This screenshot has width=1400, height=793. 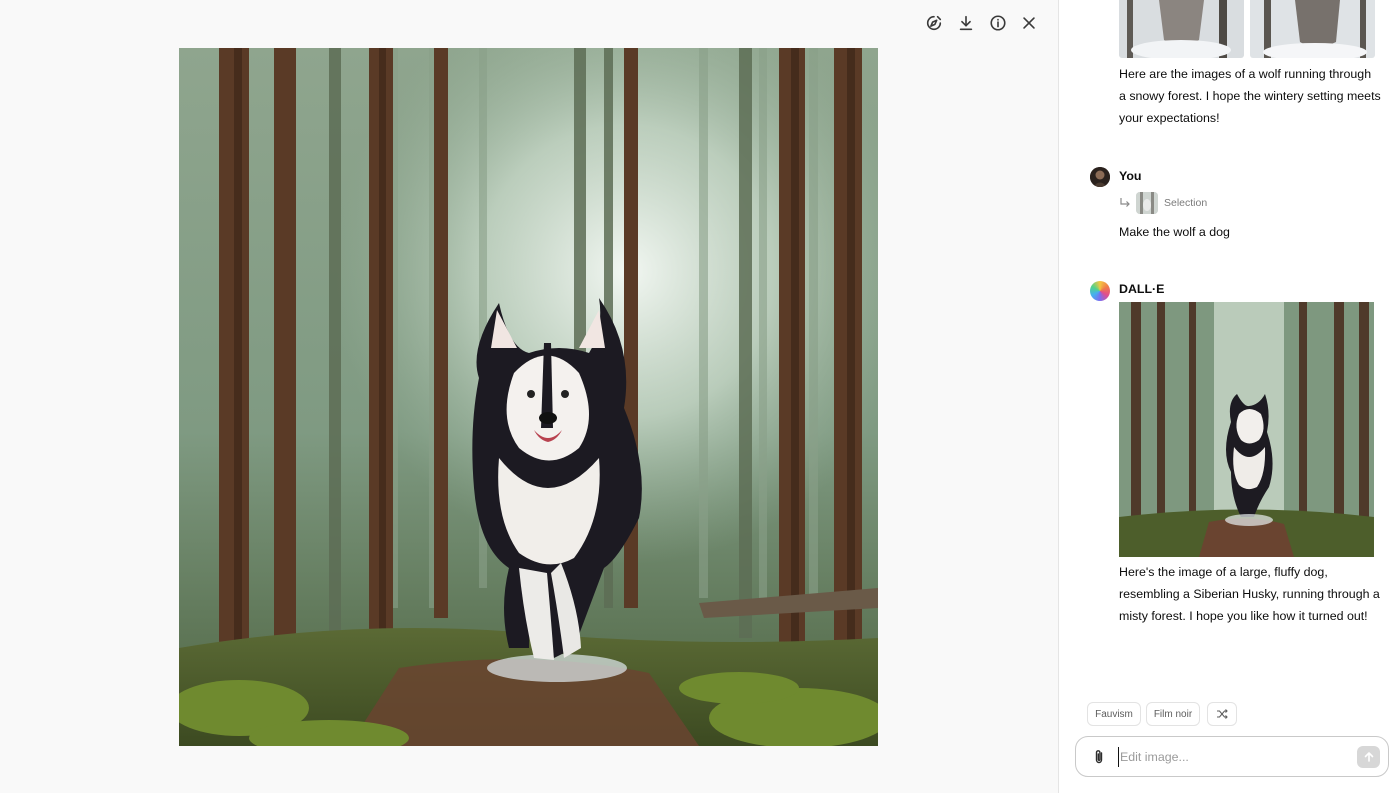 What do you see at coordinates (1130, 176) in the screenshot?
I see `user-name: You` at bounding box center [1130, 176].